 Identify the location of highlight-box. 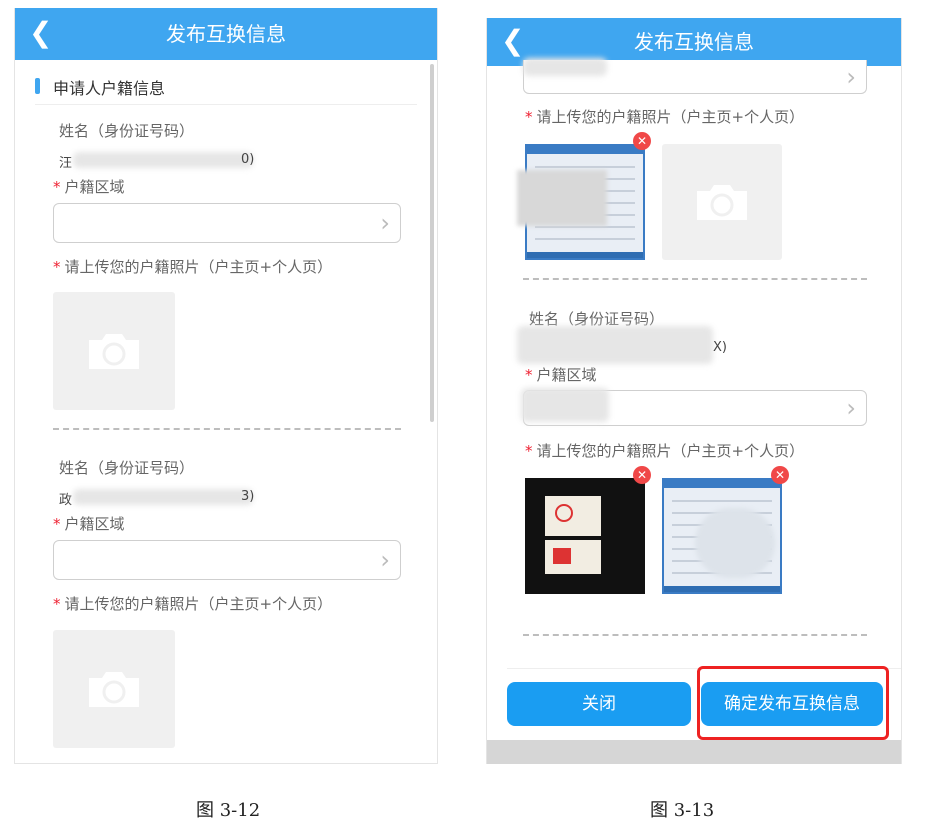
(793, 703).